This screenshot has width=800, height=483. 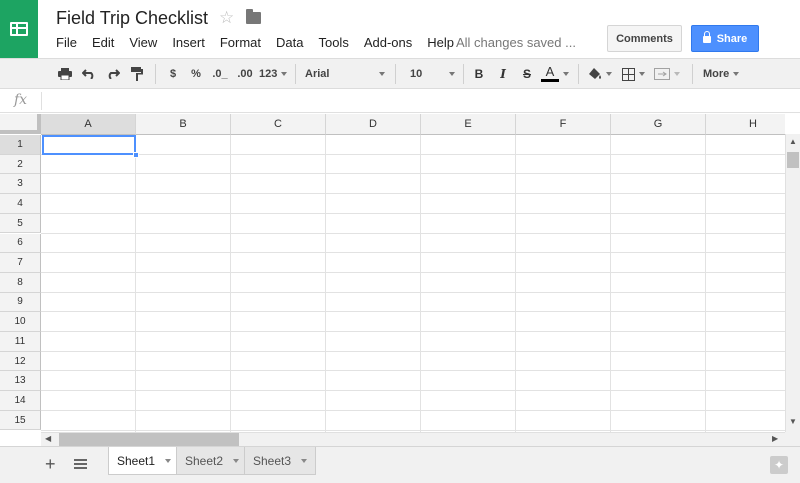 What do you see at coordinates (793, 142) in the screenshot?
I see `scroll-up-icon: ▲` at bounding box center [793, 142].